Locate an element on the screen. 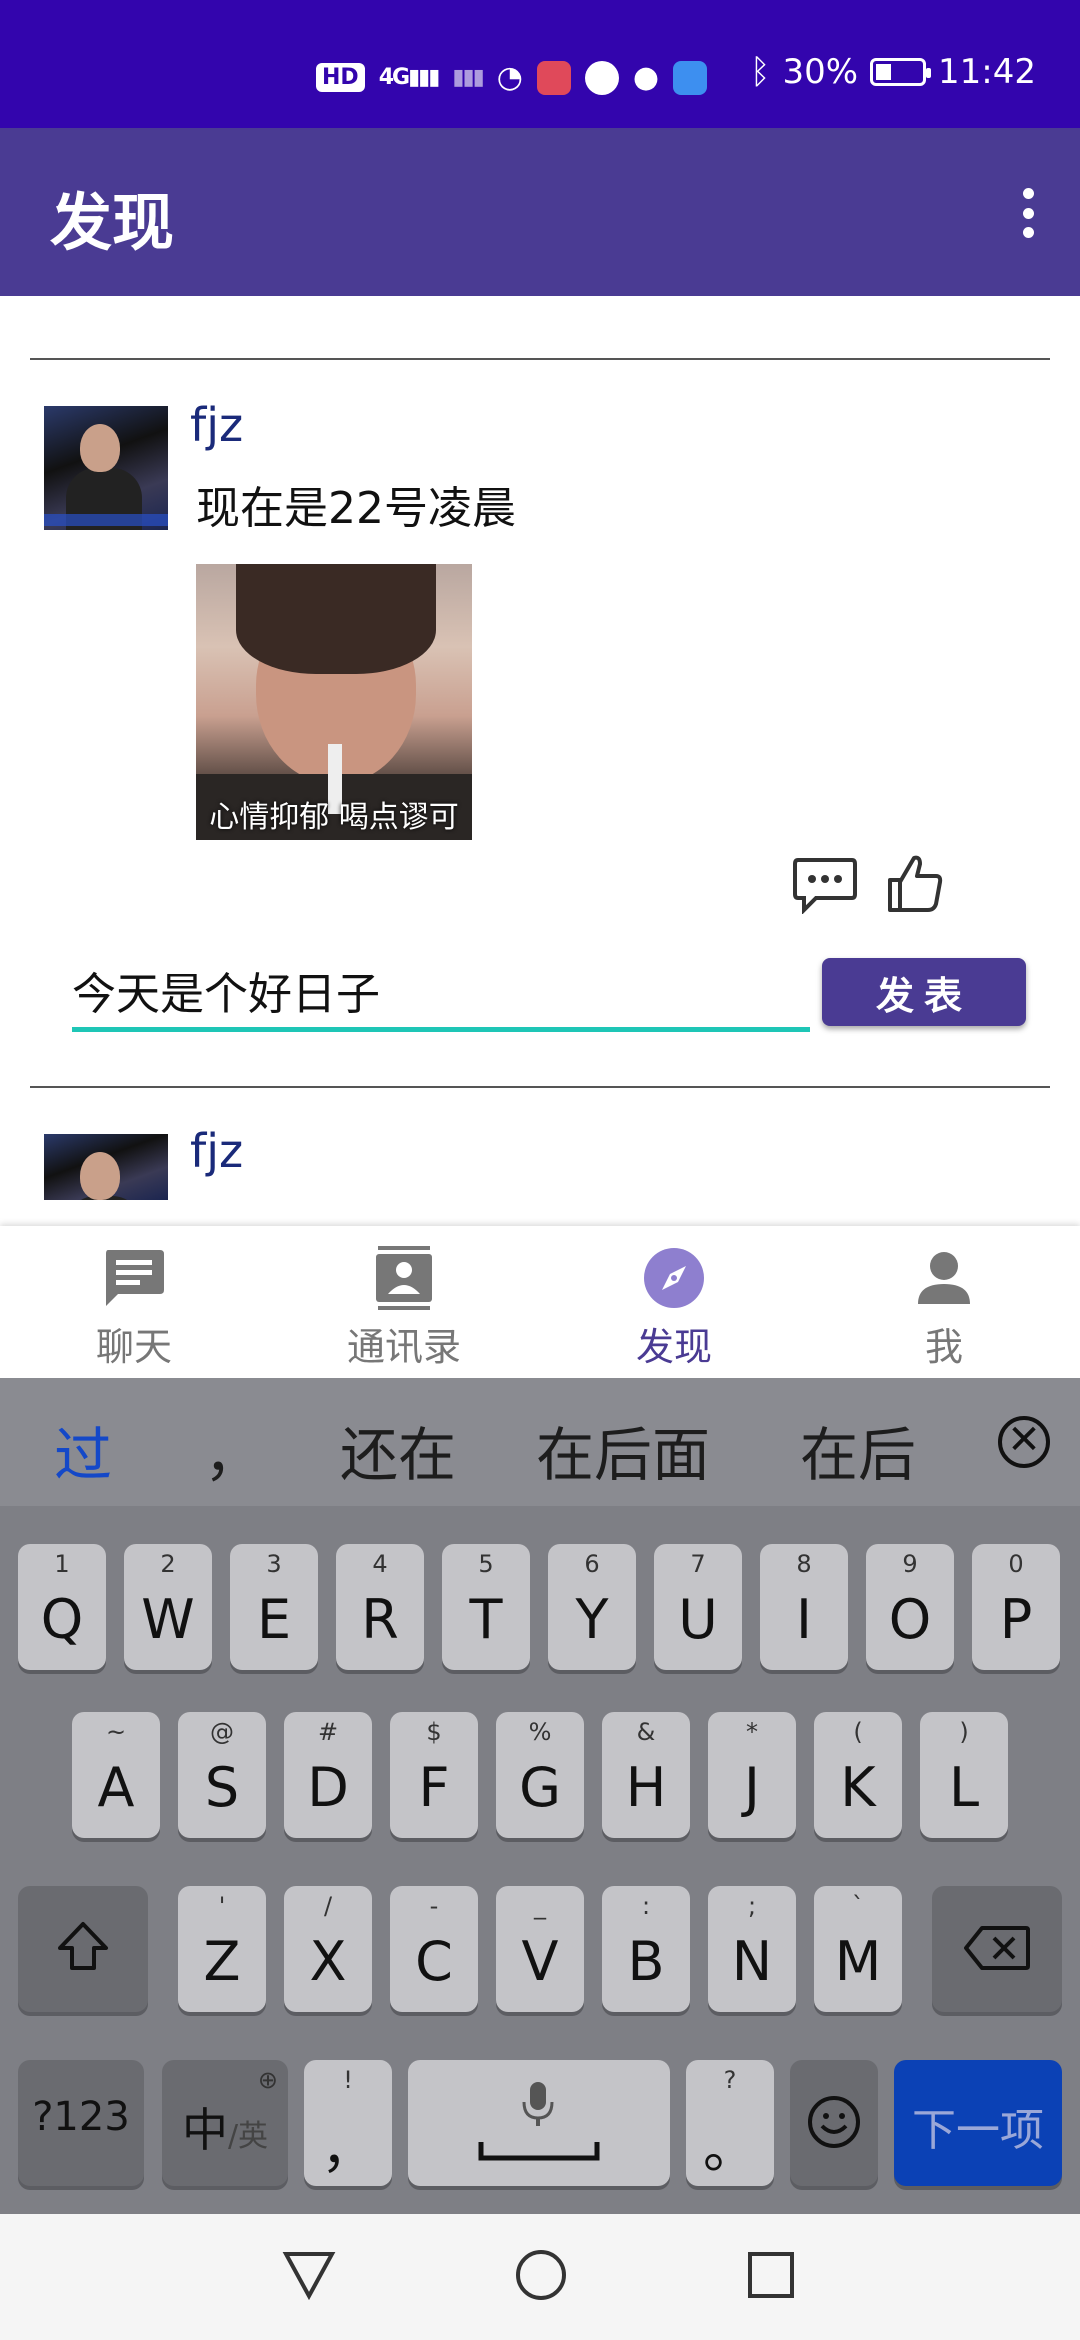 This screenshot has width=1080, height=2340. comment-icon is located at coordinates (825, 885).